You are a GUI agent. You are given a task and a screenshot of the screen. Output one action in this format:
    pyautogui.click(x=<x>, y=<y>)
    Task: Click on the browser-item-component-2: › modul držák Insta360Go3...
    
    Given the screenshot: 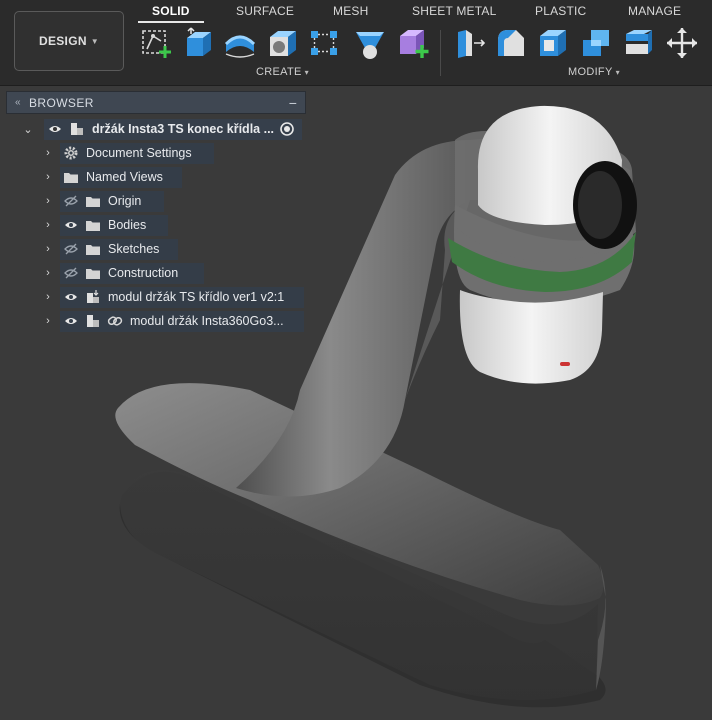 What is the action you would take?
    pyautogui.click(x=155, y=321)
    